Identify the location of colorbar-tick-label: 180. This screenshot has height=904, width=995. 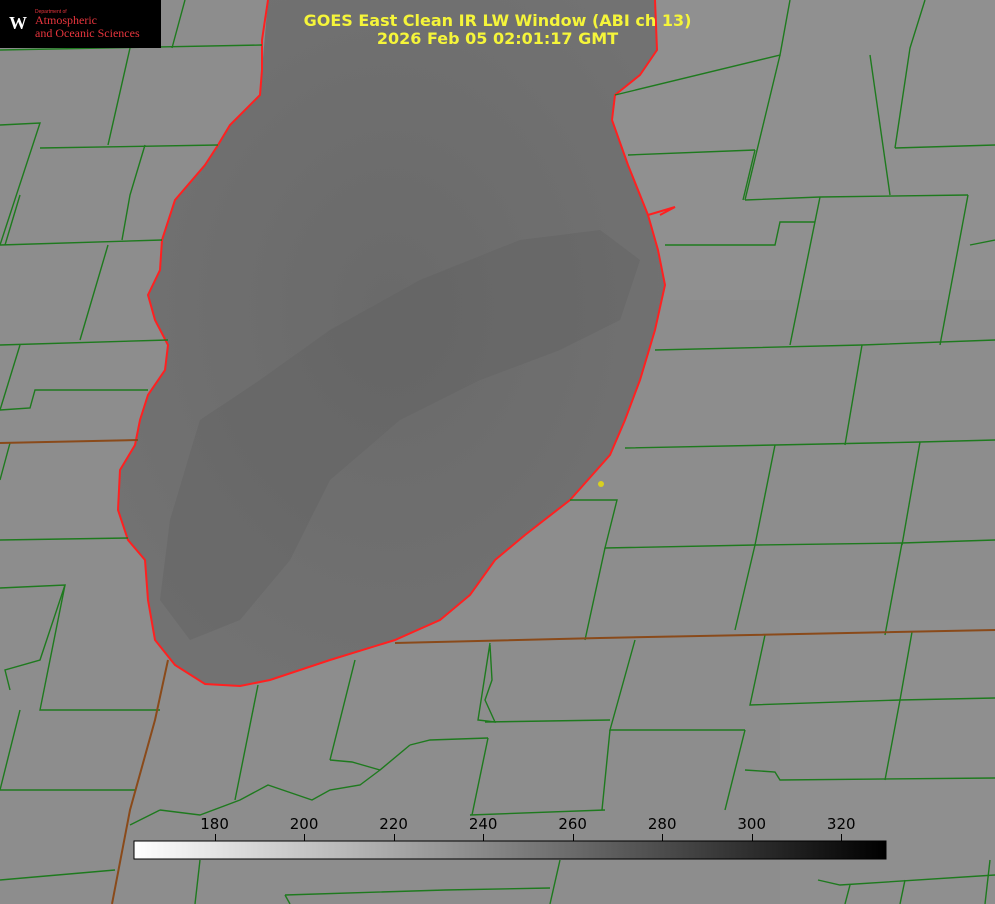
(214, 824).